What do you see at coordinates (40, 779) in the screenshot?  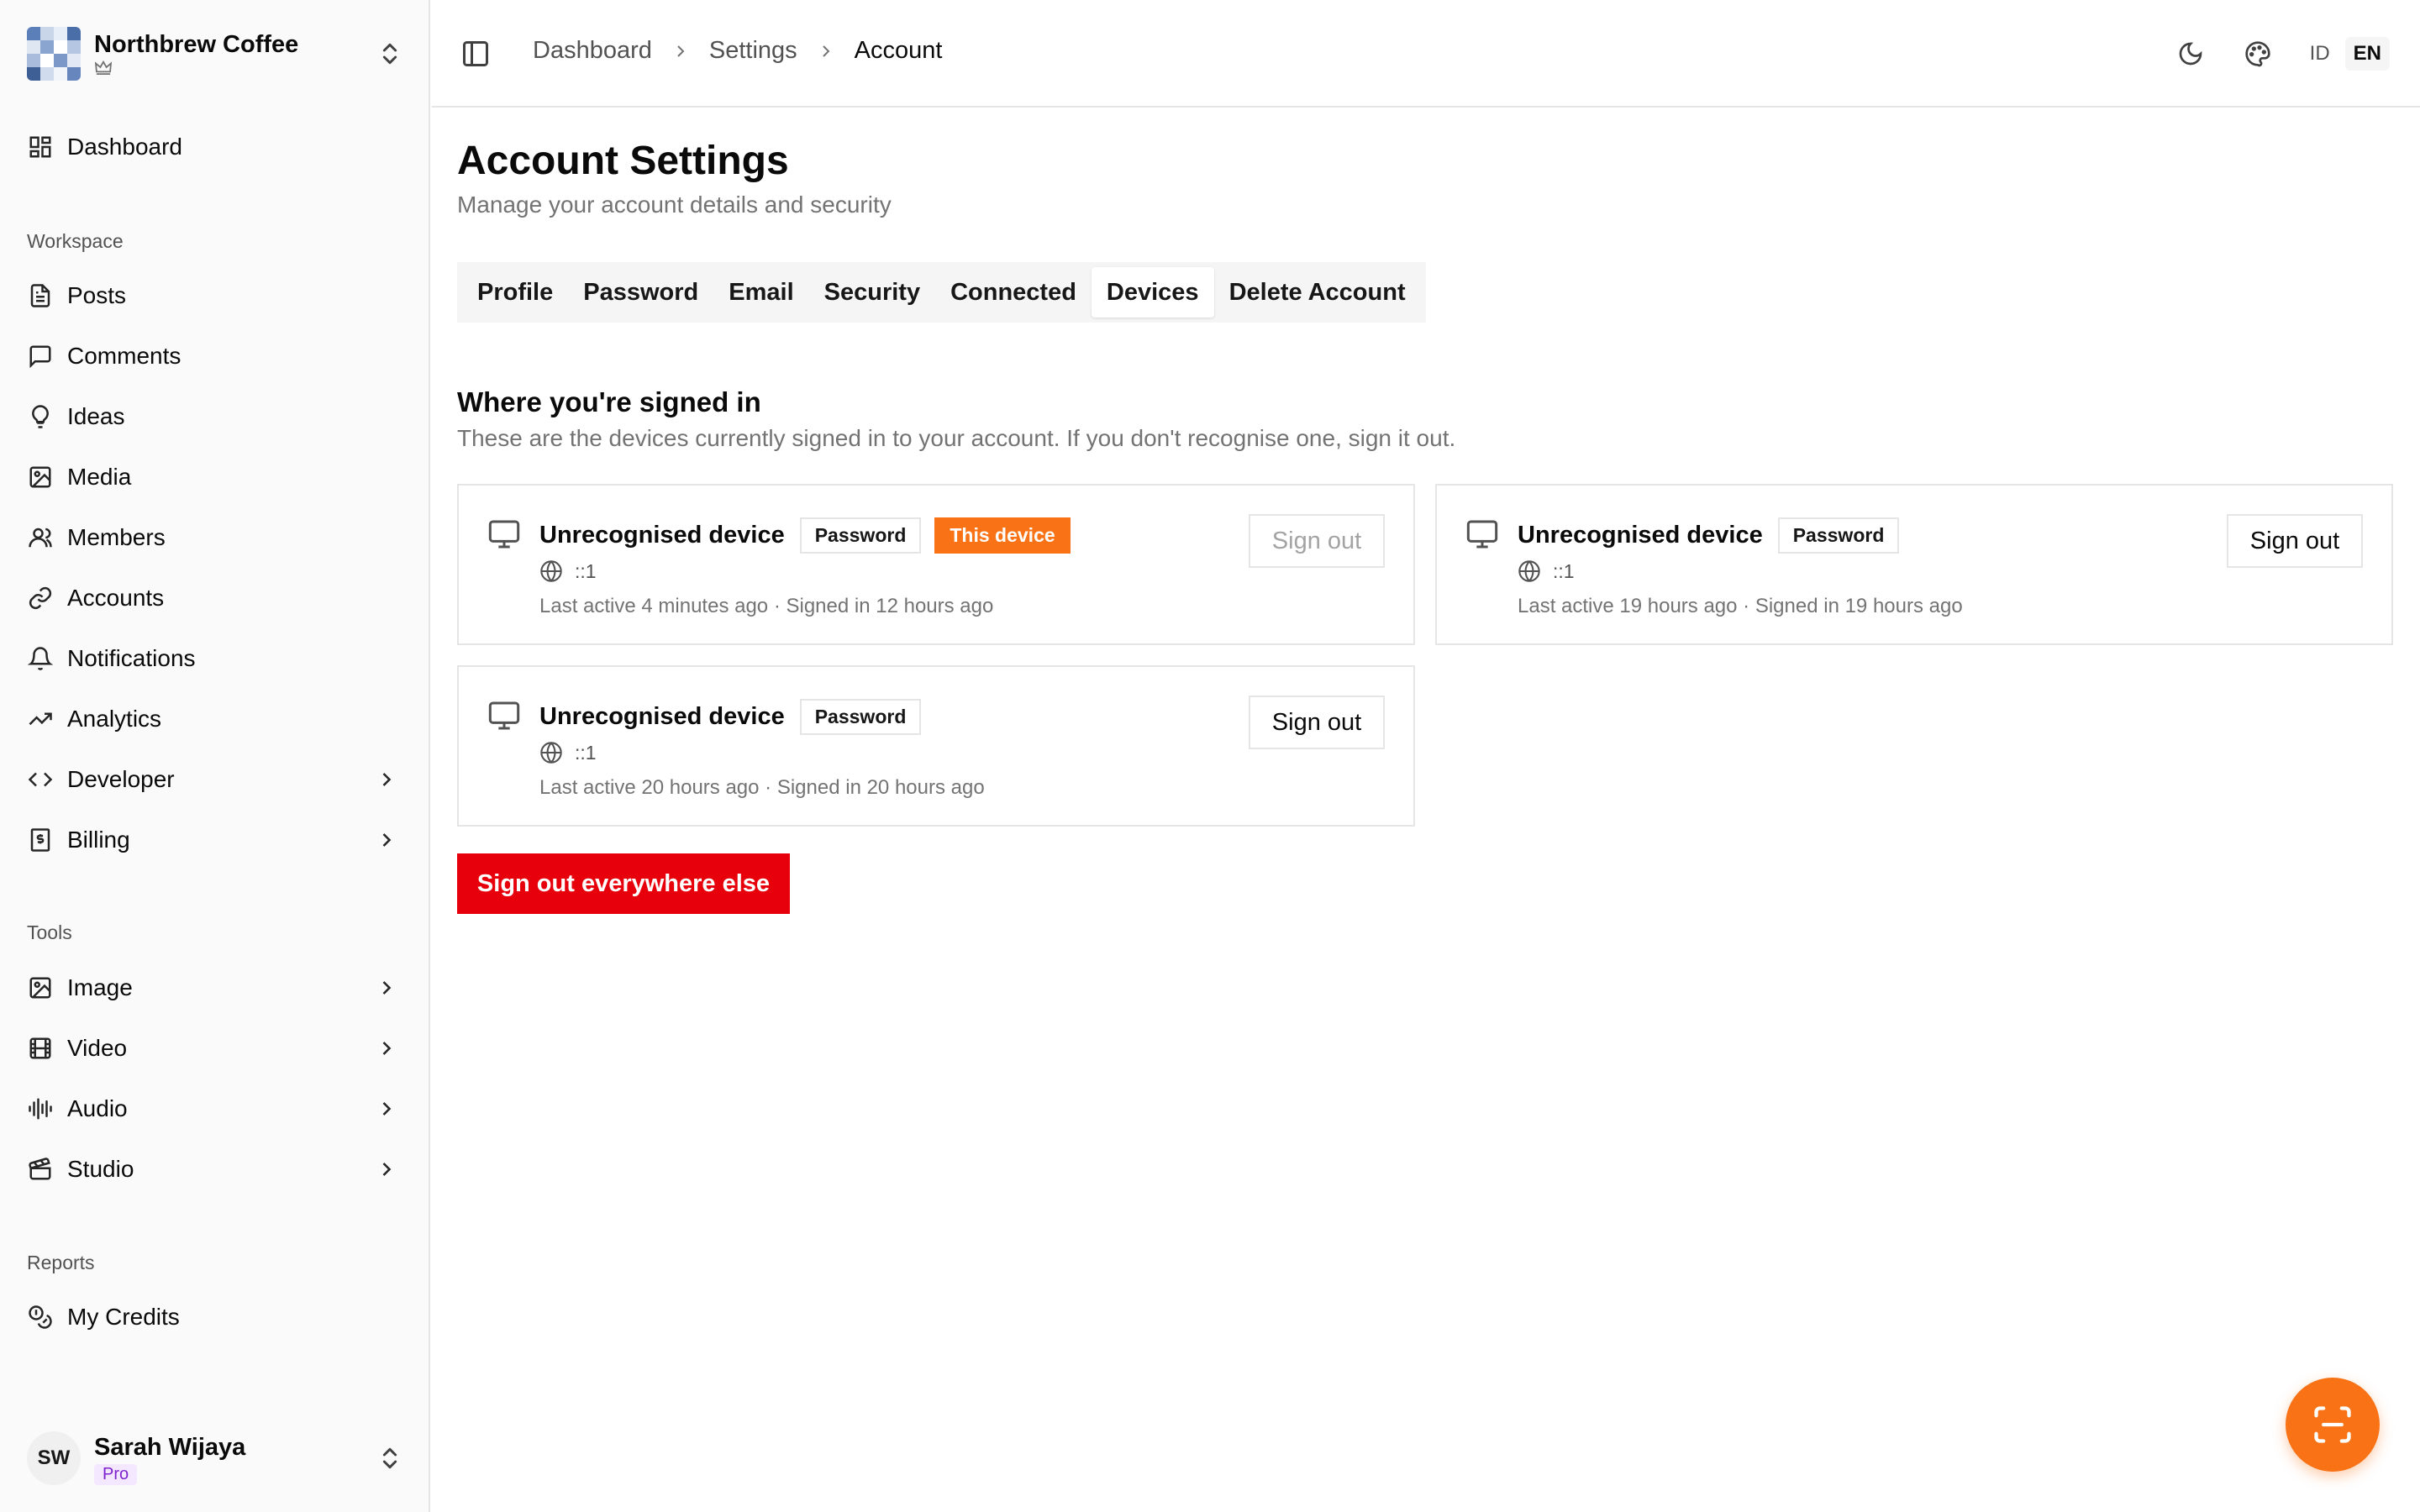 I see `code-icon` at bounding box center [40, 779].